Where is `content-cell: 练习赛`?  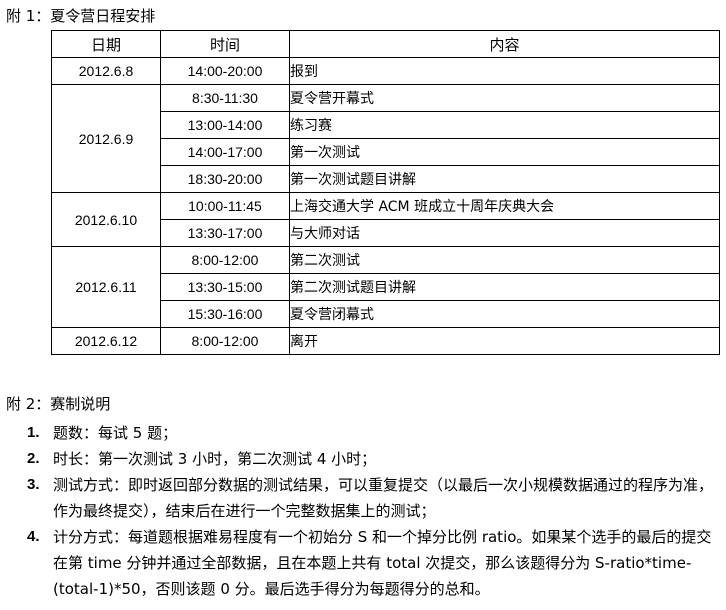
content-cell: 练习赛 is located at coordinates (504, 125).